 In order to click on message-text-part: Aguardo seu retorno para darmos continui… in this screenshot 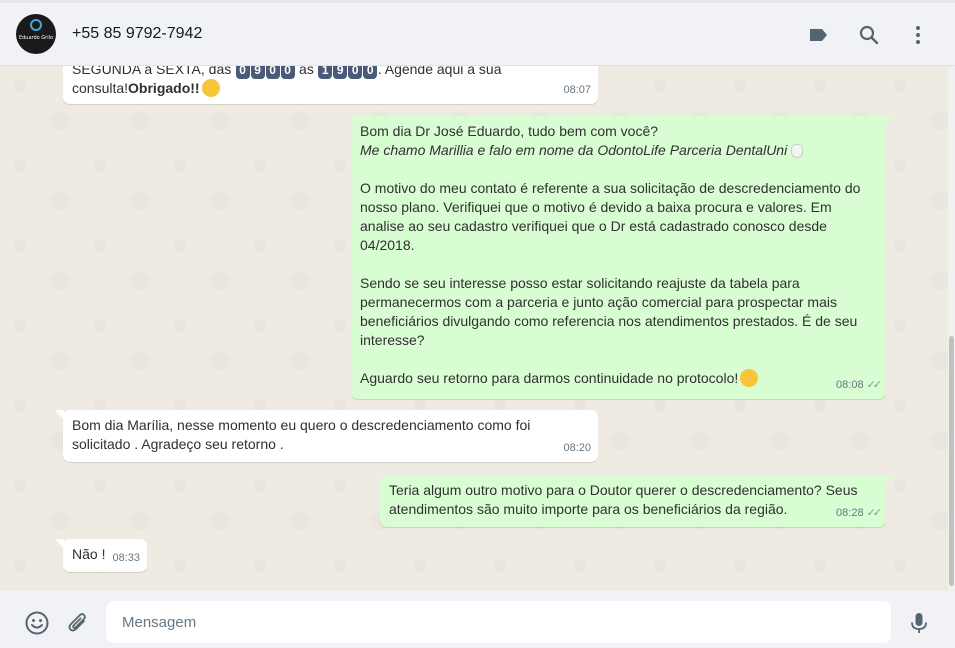, I will do `click(549, 378)`.